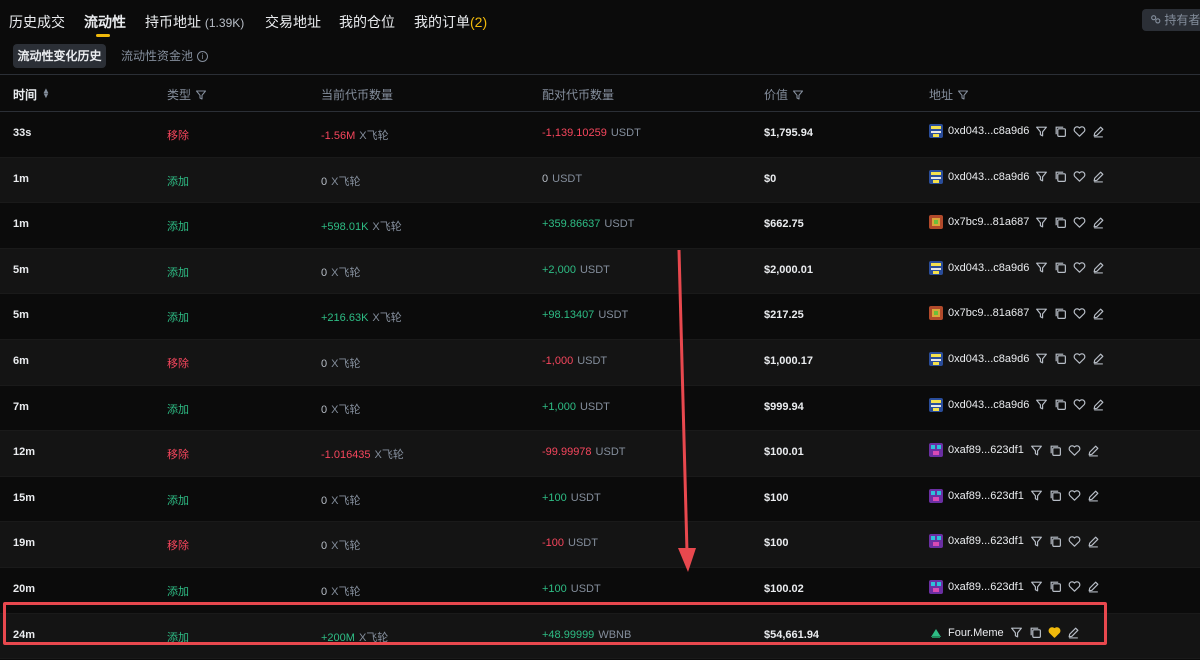 The width and height of the screenshot is (1200, 660). I want to click on pair-amount-cell: +1,000 USDT, so click(576, 407).